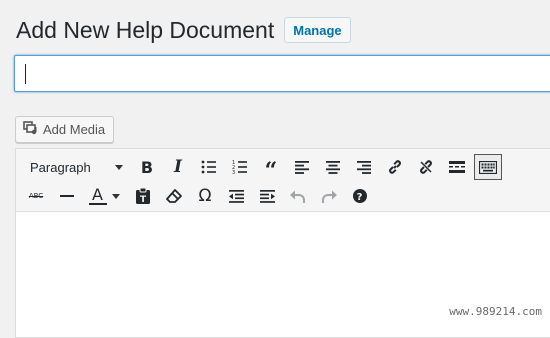 The height and width of the screenshot is (338, 550). I want to click on horizontal-line-icon, so click(67, 196).